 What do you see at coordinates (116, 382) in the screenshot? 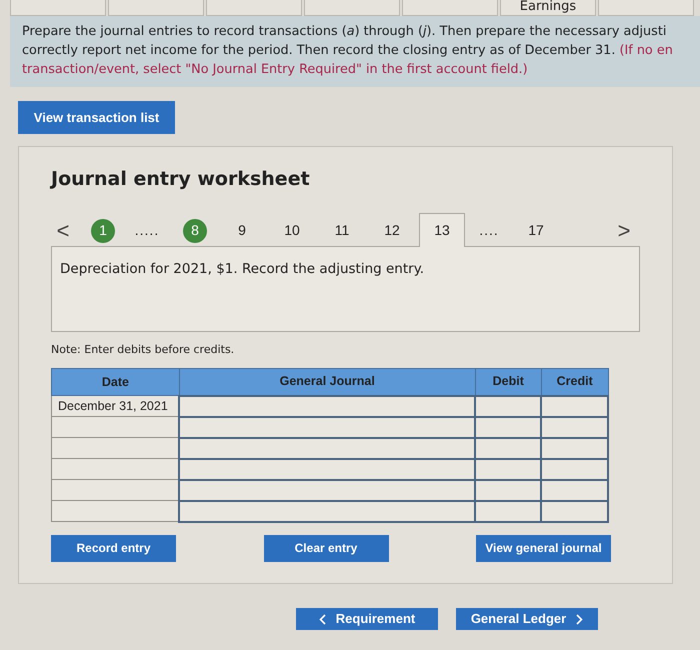
I see `column-header: Date` at bounding box center [116, 382].